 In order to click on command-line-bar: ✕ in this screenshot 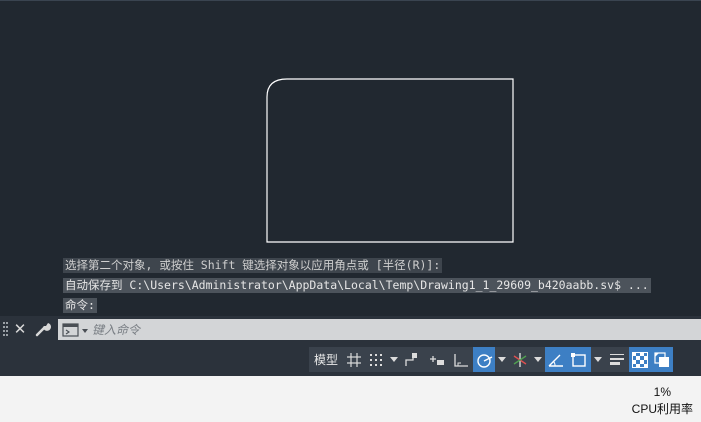, I will do `click(350, 329)`.